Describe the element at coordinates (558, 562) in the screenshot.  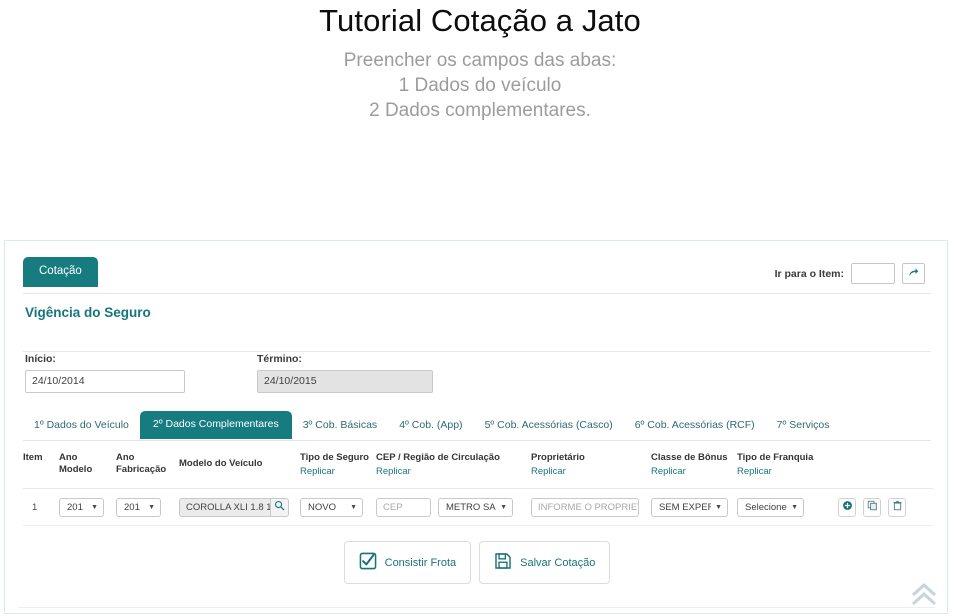
I see `salvar-cotacao-label: Salvar Cotação` at that location.